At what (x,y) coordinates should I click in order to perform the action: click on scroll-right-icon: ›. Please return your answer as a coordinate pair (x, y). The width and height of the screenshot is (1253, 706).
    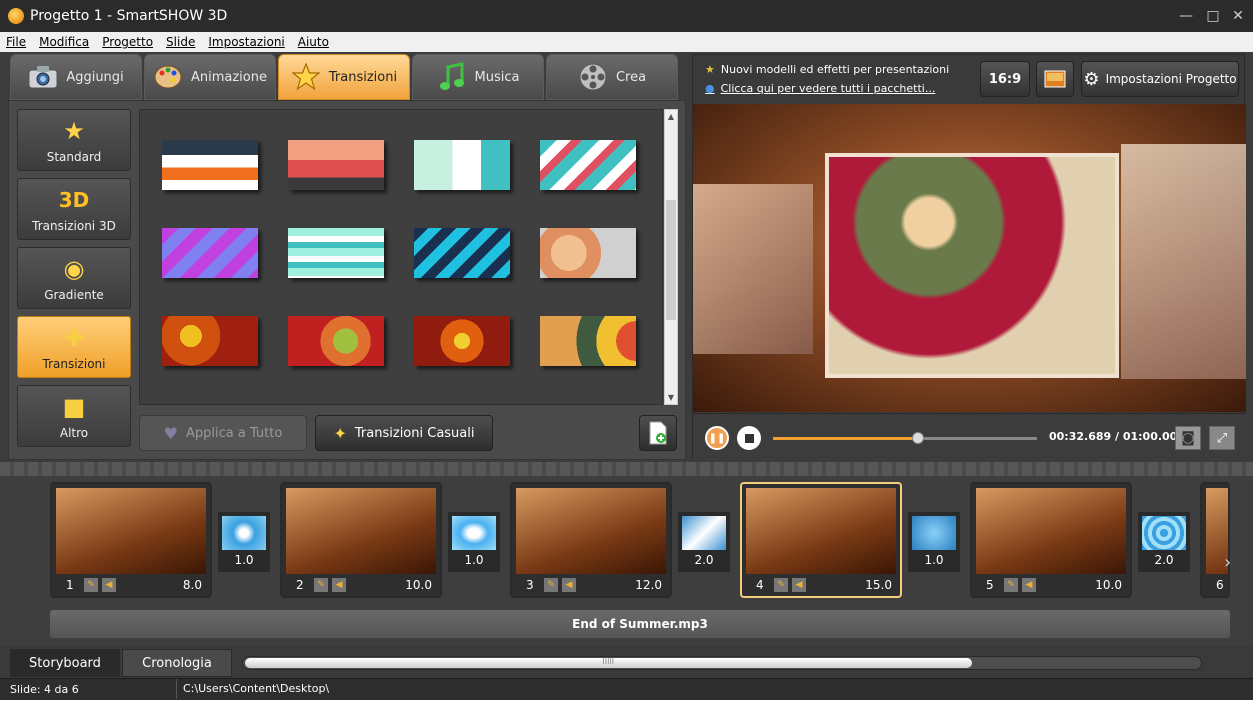
    Looking at the image, I should click on (1227, 562).